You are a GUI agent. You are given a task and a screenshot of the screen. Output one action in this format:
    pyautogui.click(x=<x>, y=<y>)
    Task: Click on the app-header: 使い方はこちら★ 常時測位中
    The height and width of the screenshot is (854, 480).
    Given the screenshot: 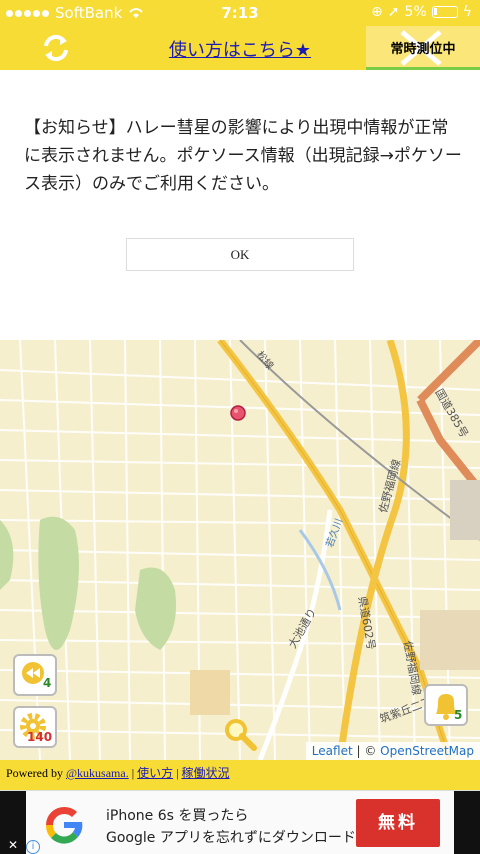 What is the action you would take?
    pyautogui.click(x=240, y=48)
    